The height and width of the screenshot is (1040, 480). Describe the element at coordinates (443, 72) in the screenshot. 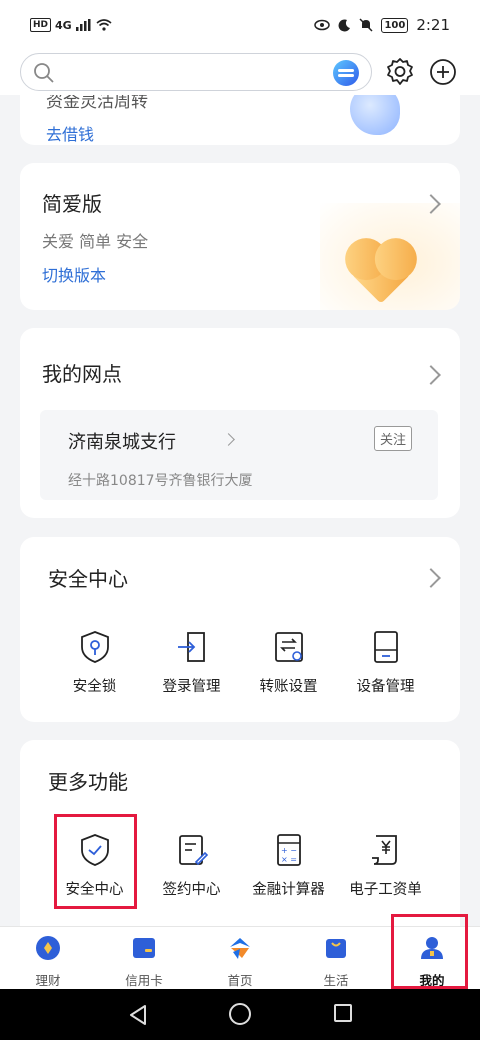

I see `add-icon` at that location.